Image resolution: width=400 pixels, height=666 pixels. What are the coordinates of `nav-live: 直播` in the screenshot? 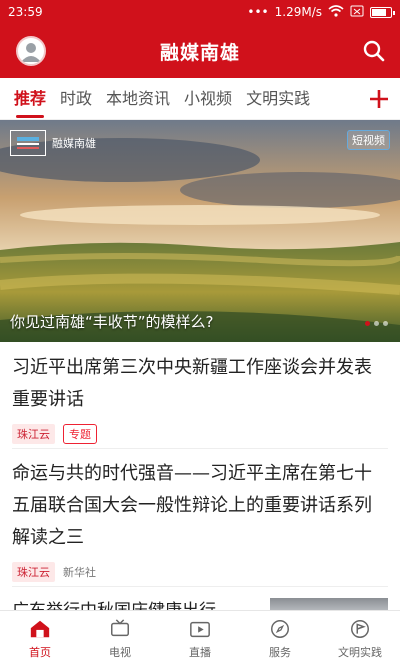 It's located at (200, 638).